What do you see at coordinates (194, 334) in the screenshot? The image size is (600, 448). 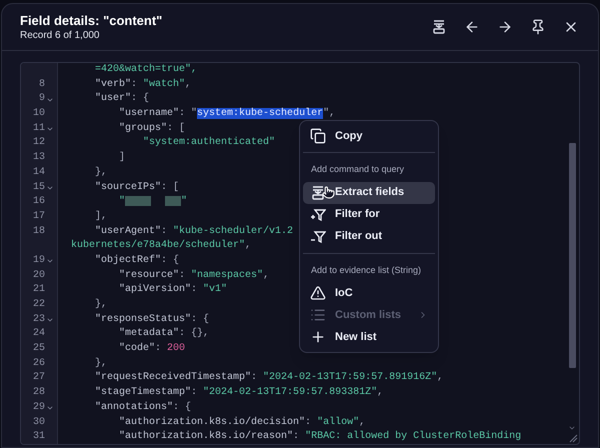 I see `code-token: : {},` at bounding box center [194, 334].